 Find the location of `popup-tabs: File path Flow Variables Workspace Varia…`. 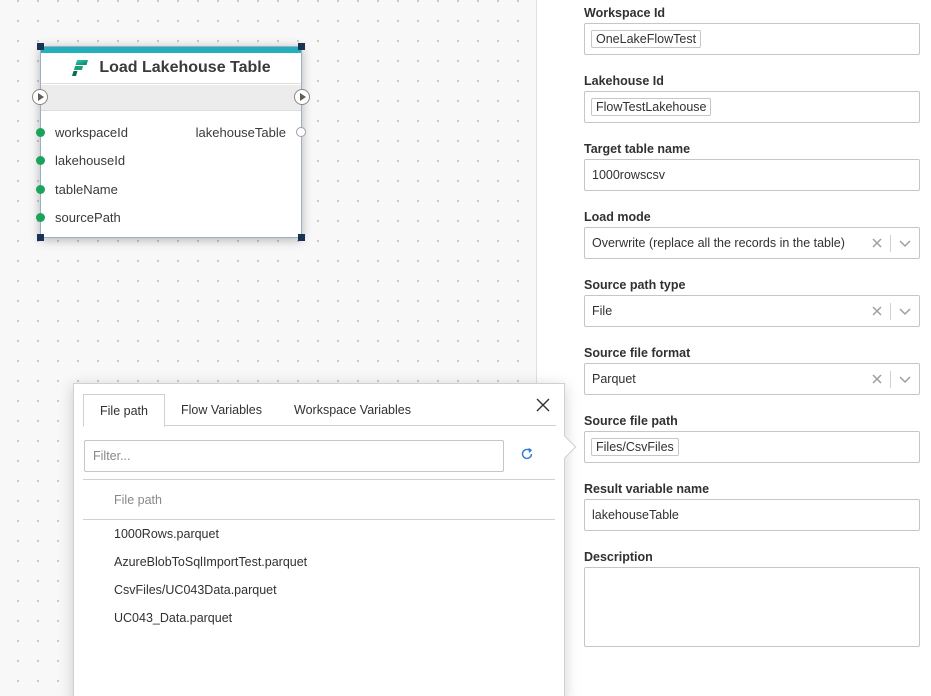

popup-tabs: File path Flow Variables Workspace Varia… is located at coordinates (319, 410).